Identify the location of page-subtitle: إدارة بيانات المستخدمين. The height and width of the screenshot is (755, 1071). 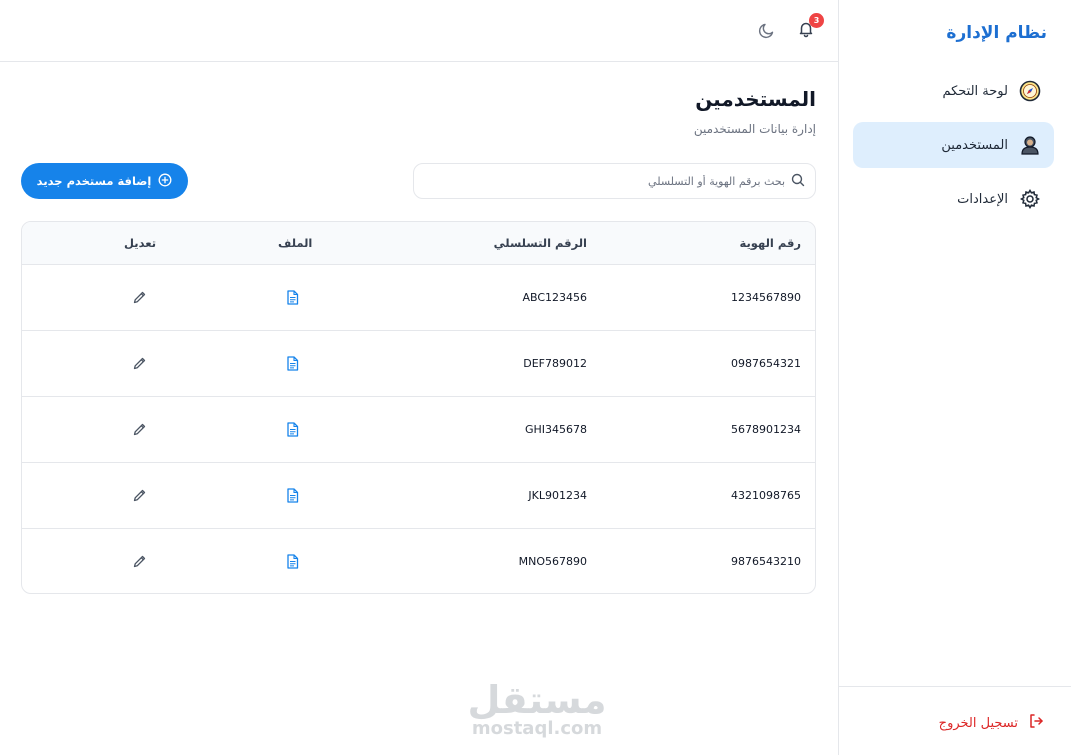
(754, 129).